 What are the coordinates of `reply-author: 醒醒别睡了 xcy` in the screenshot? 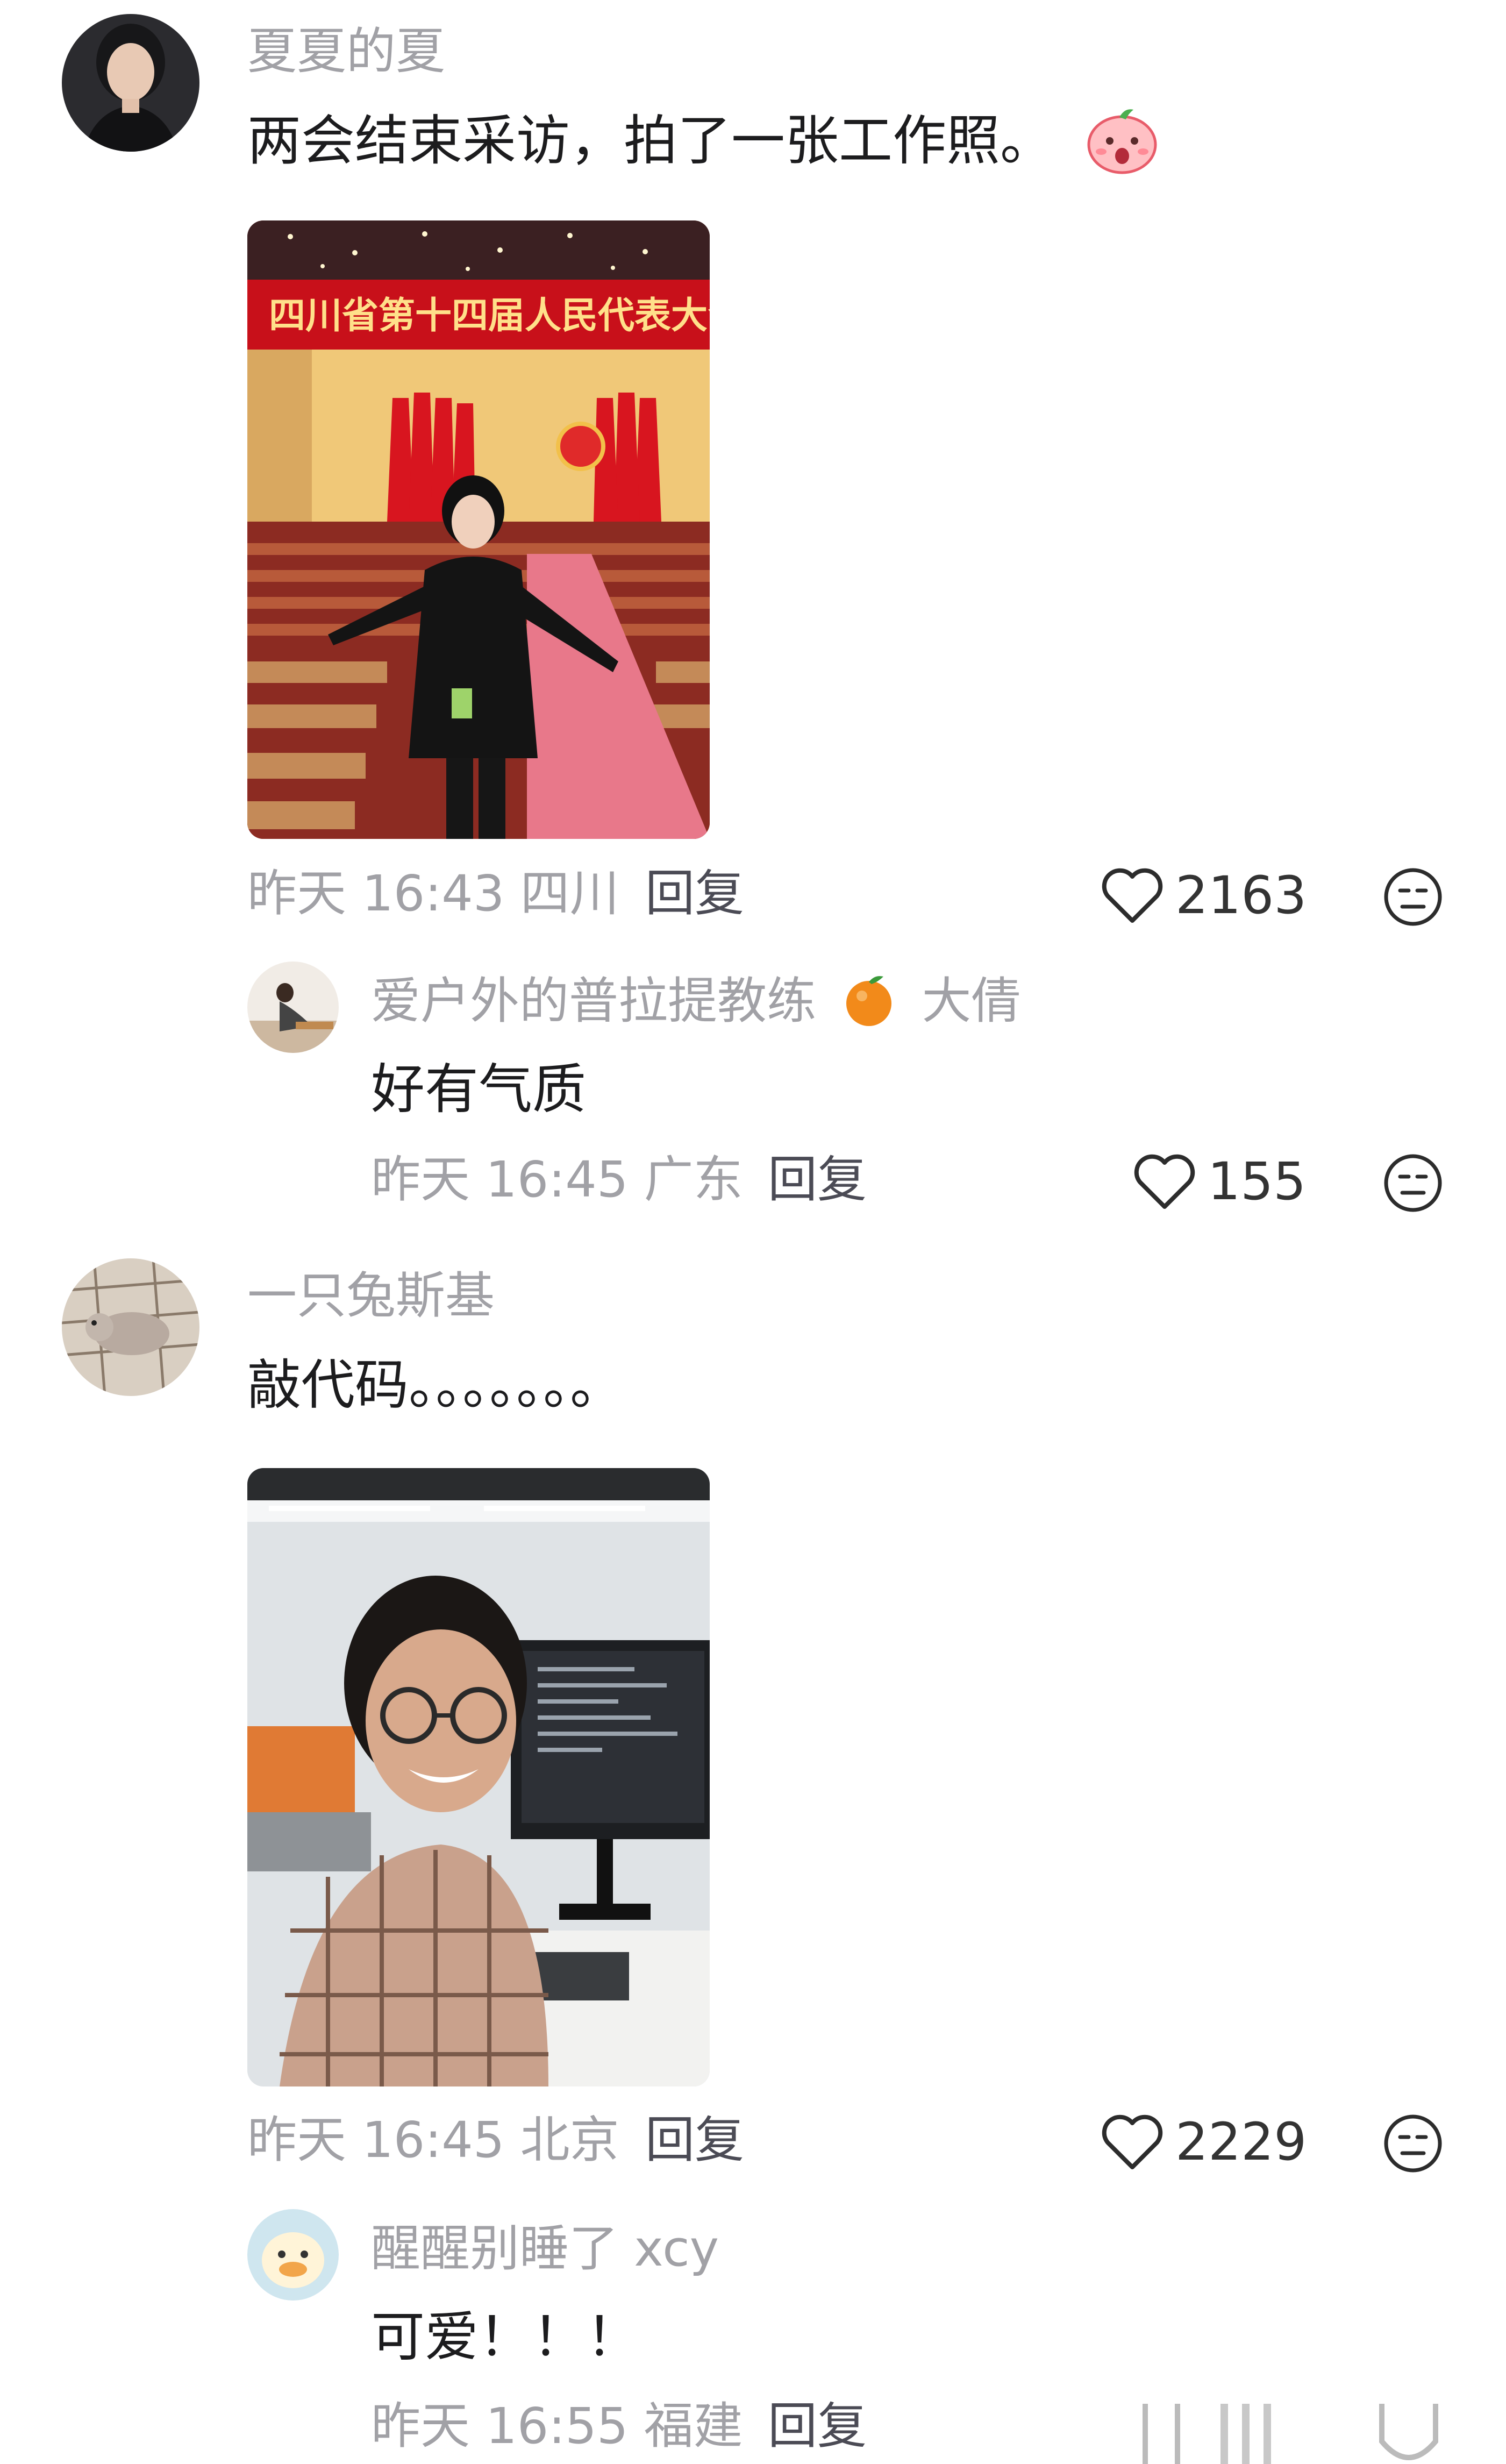 It's located at (545, 2249).